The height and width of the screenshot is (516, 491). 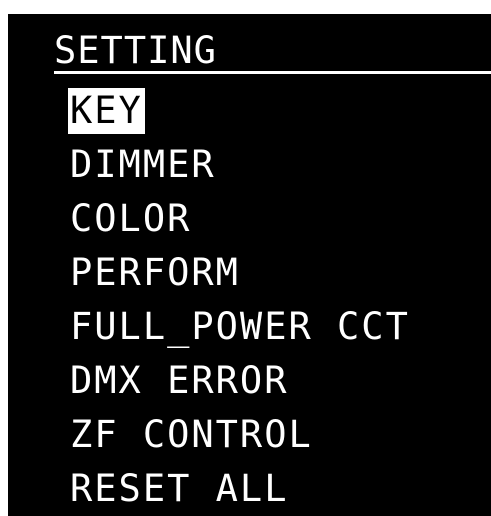 What do you see at coordinates (240, 111) in the screenshot?
I see `menu-item-key: KEY` at bounding box center [240, 111].